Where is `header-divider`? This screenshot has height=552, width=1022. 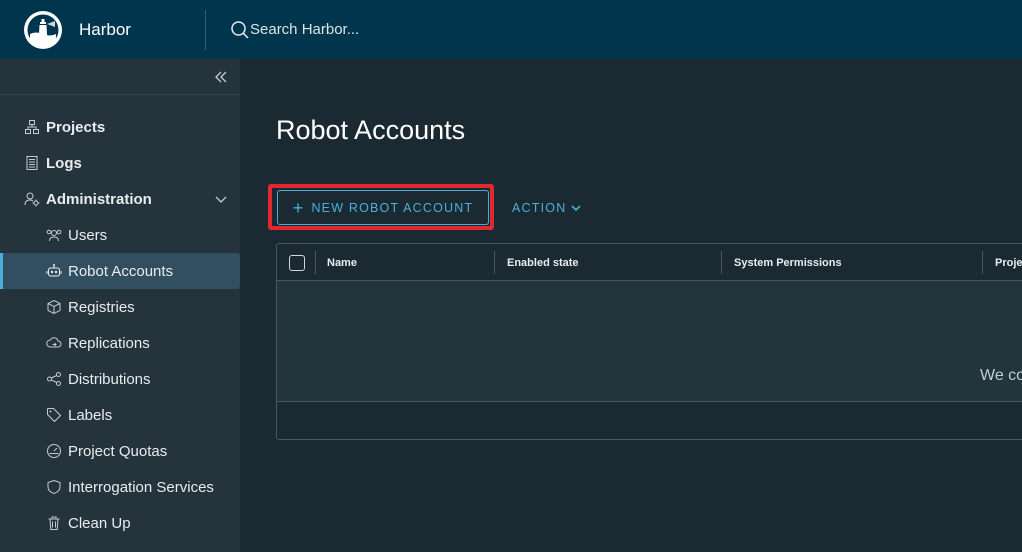 header-divider is located at coordinates (205, 29).